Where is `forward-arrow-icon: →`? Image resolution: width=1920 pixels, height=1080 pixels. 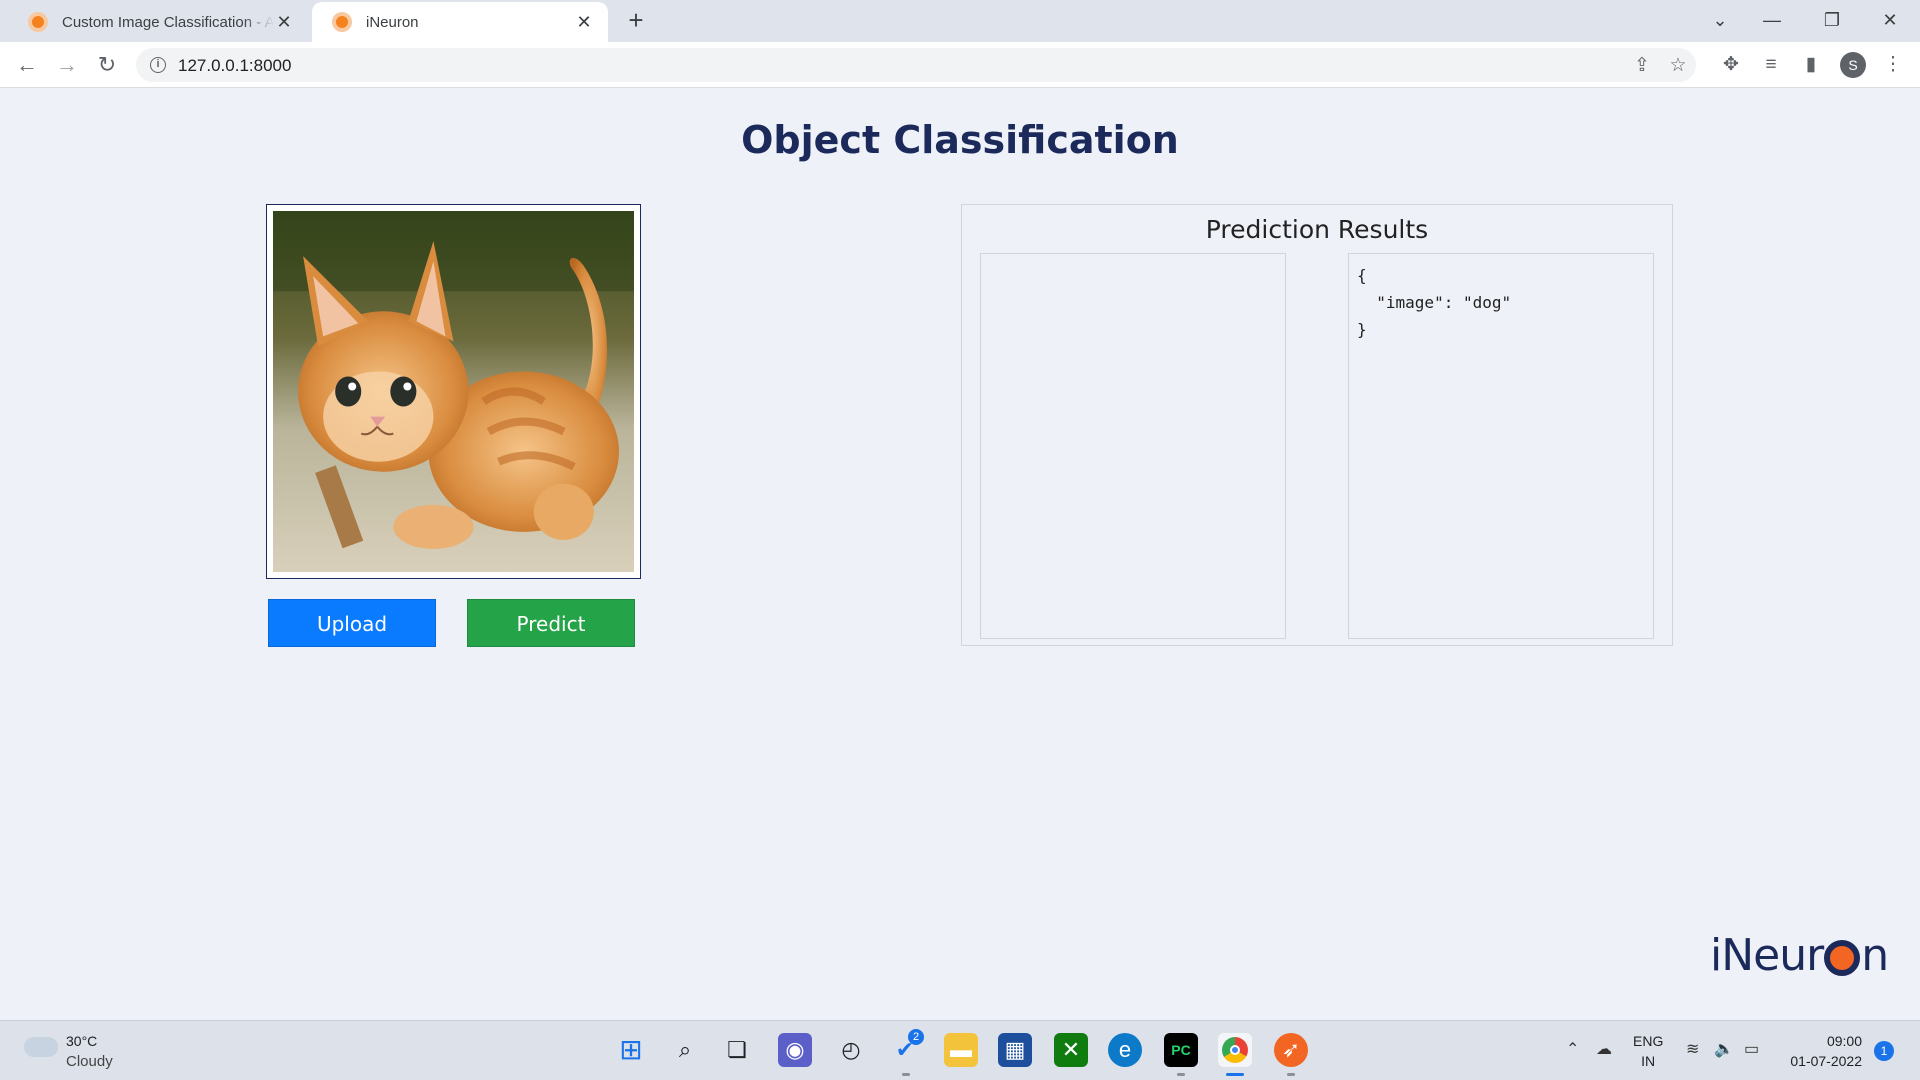
forward-arrow-icon: → is located at coordinates (67, 65).